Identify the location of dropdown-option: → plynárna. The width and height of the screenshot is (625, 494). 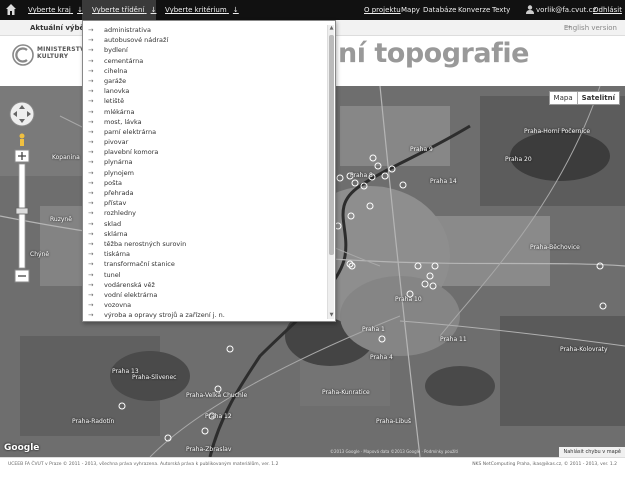
(205, 162).